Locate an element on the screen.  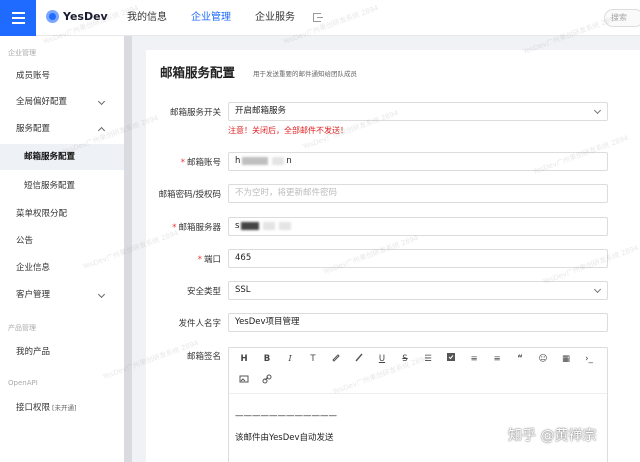
sidebar-group-openapi: OpenAPI is located at coordinates (23, 383).